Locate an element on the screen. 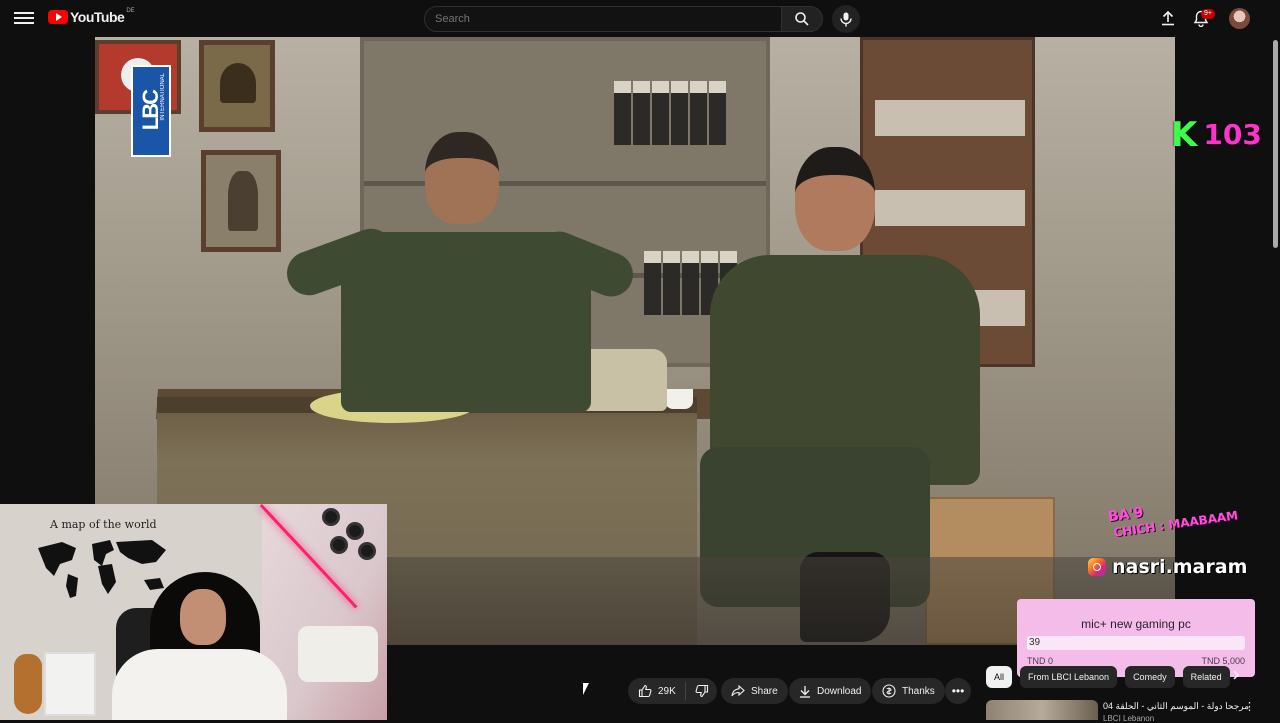 This screenshot has height=723, width=1280. instagram-icon is located at coordinates (1097, 567).